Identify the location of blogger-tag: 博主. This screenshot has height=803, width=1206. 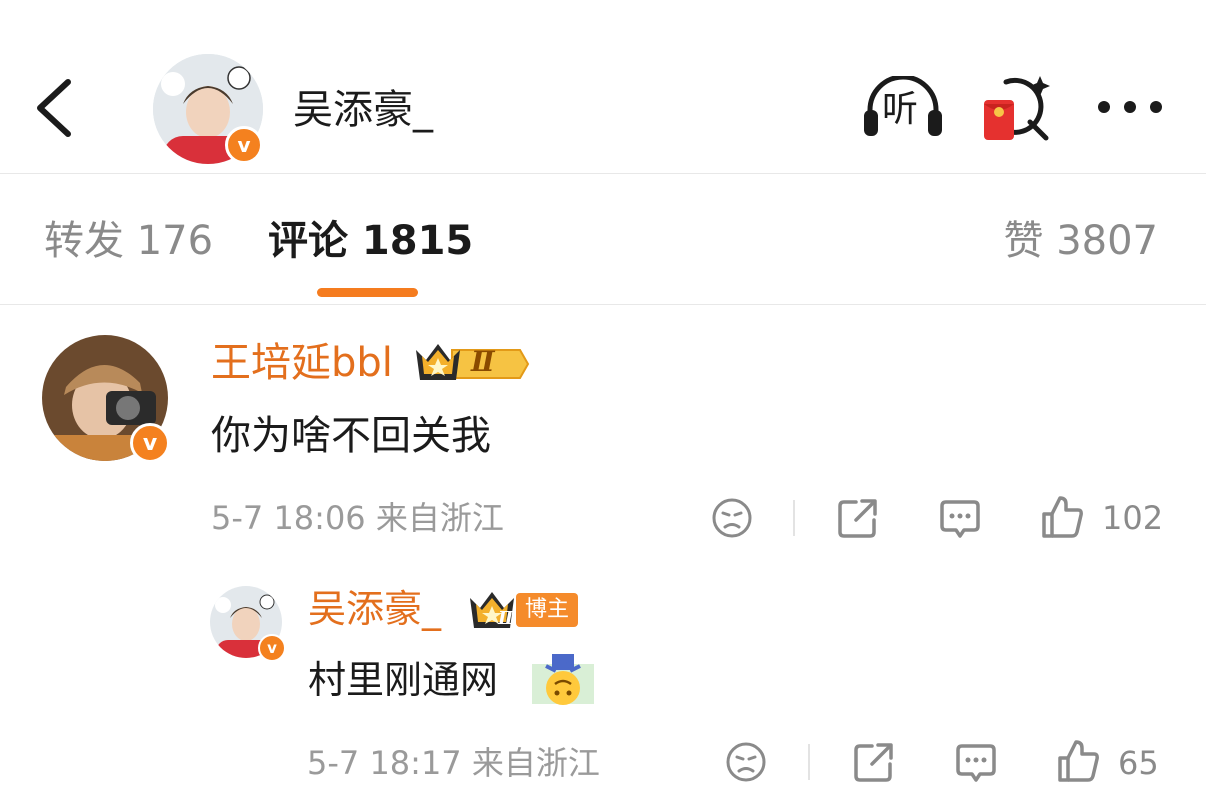
(547, 610).